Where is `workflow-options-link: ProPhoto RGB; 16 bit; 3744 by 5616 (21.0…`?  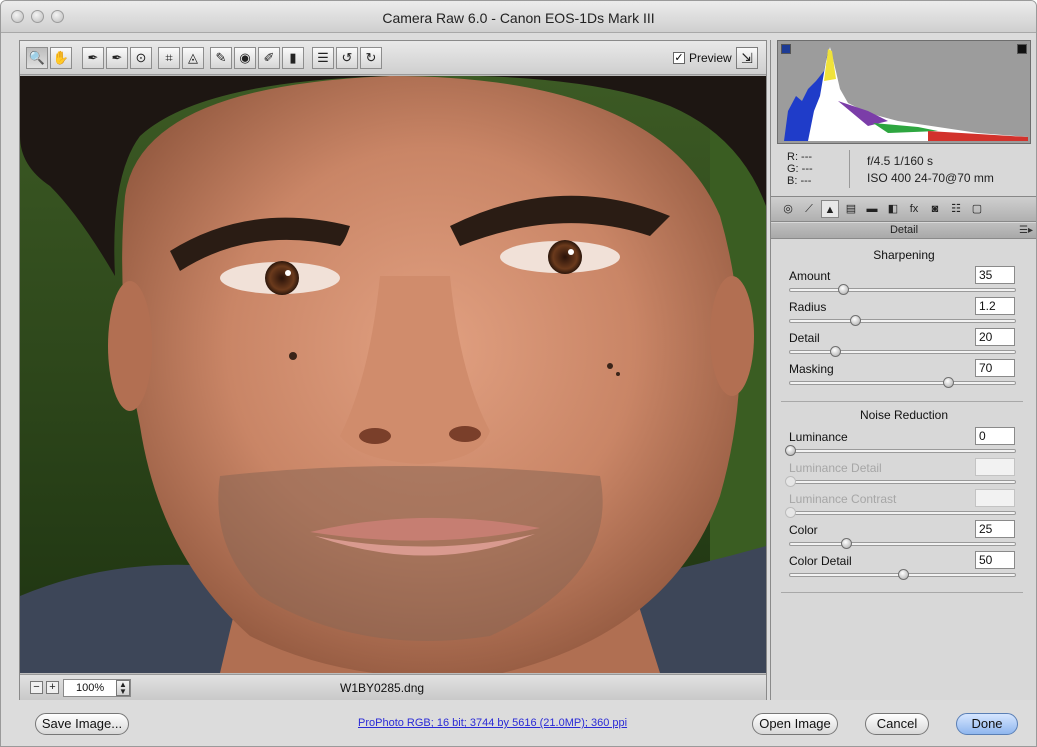 workflow-options-link: ProPhoto RGB; 16 bit; 3744 by 5616 (21.0… is located at coordinates (492, 723).